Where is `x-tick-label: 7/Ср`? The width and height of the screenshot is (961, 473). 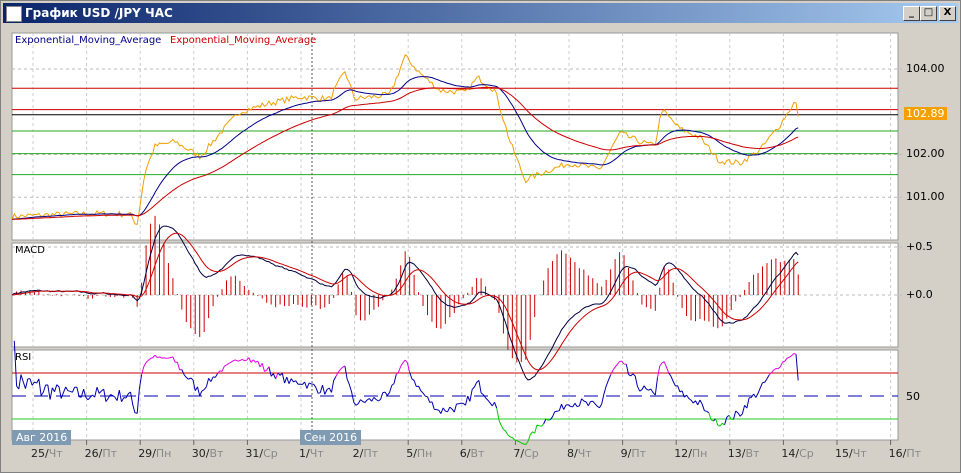
x-tick-label: 7/Ср is located at coordinates (526, 453).